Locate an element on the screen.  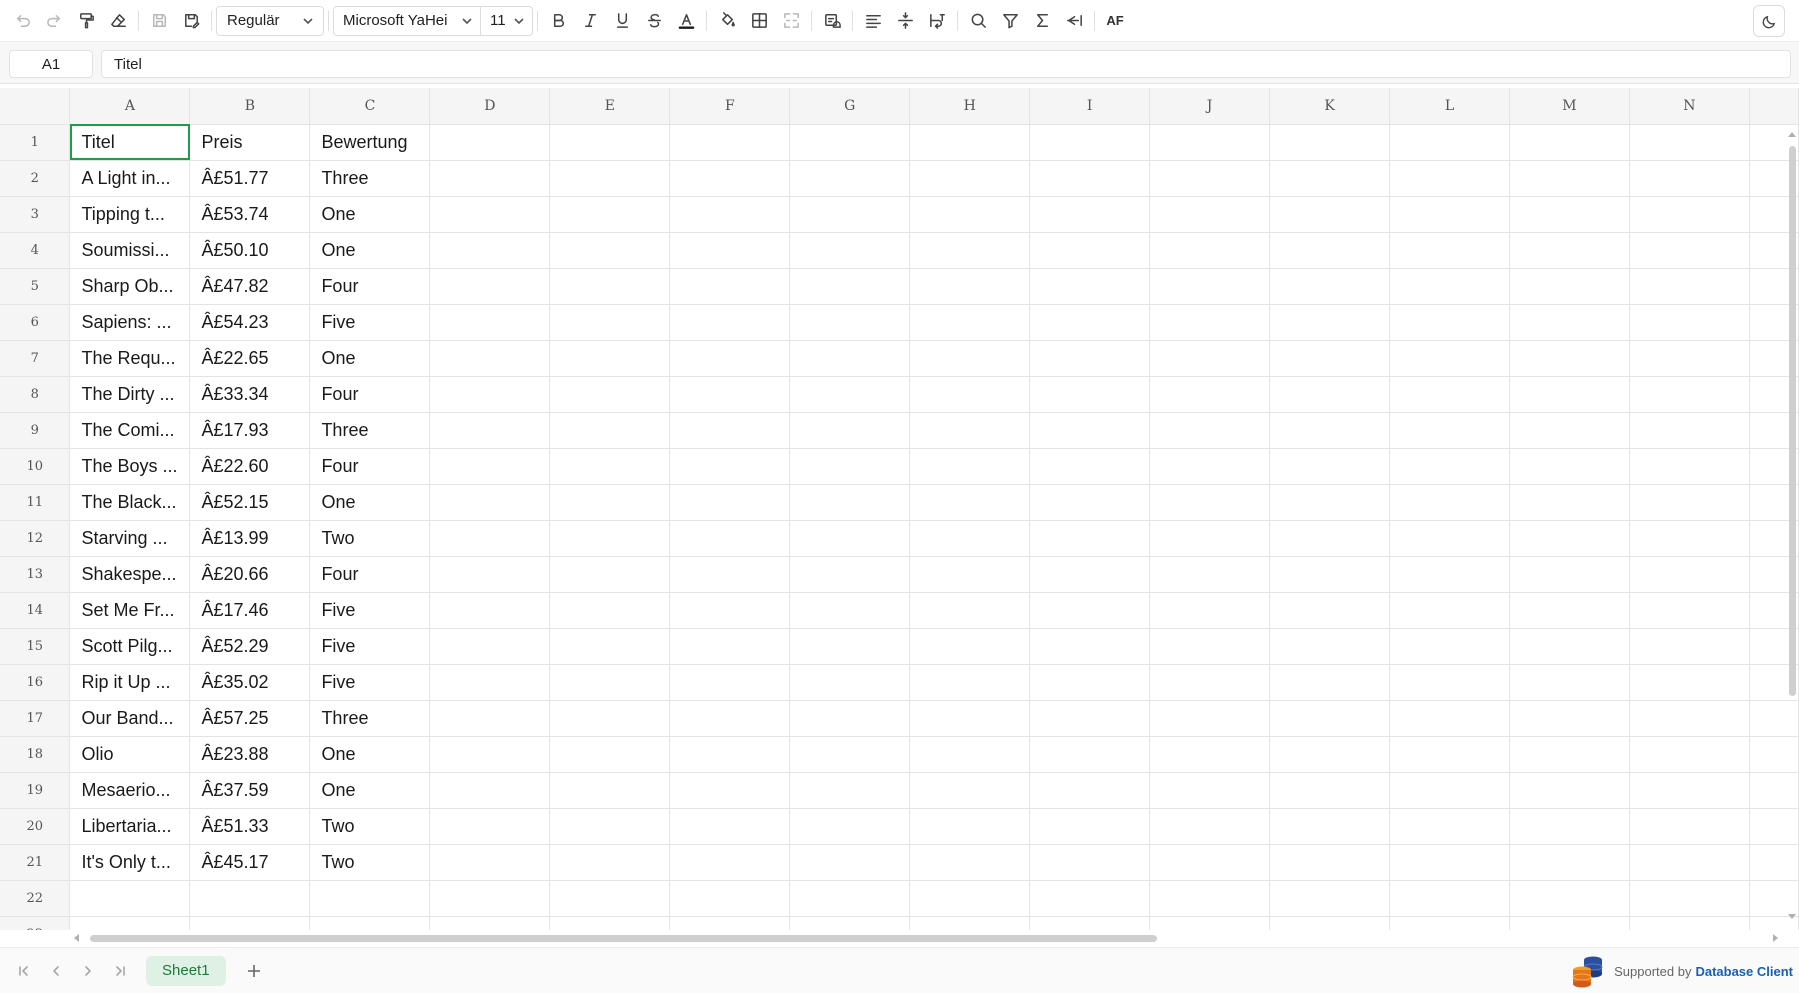
column-header-g: G is located at coordinates (850, 106).